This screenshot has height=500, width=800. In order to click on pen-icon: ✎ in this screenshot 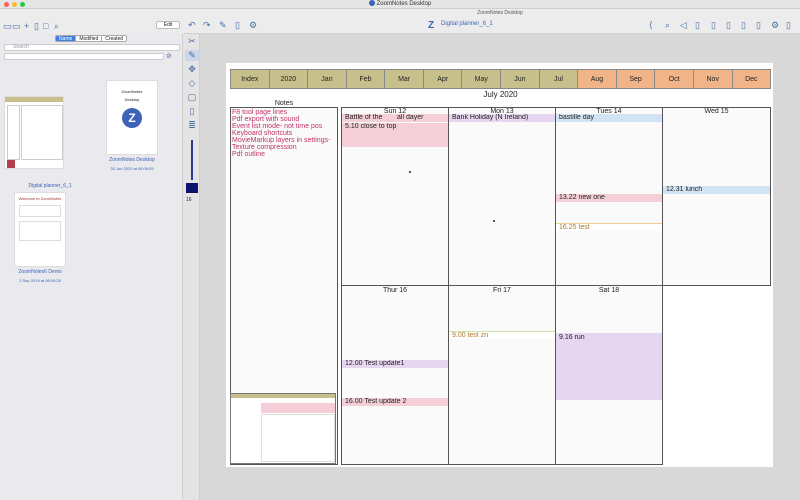, I will do `click(223, 25)`.